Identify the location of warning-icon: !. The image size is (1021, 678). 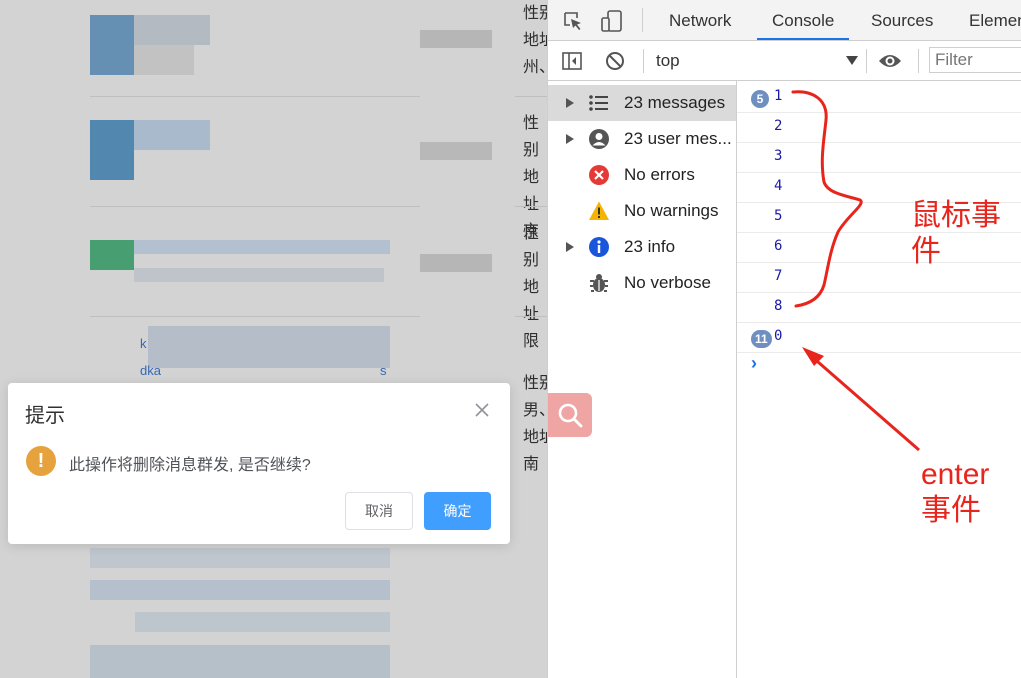
(41, 461).